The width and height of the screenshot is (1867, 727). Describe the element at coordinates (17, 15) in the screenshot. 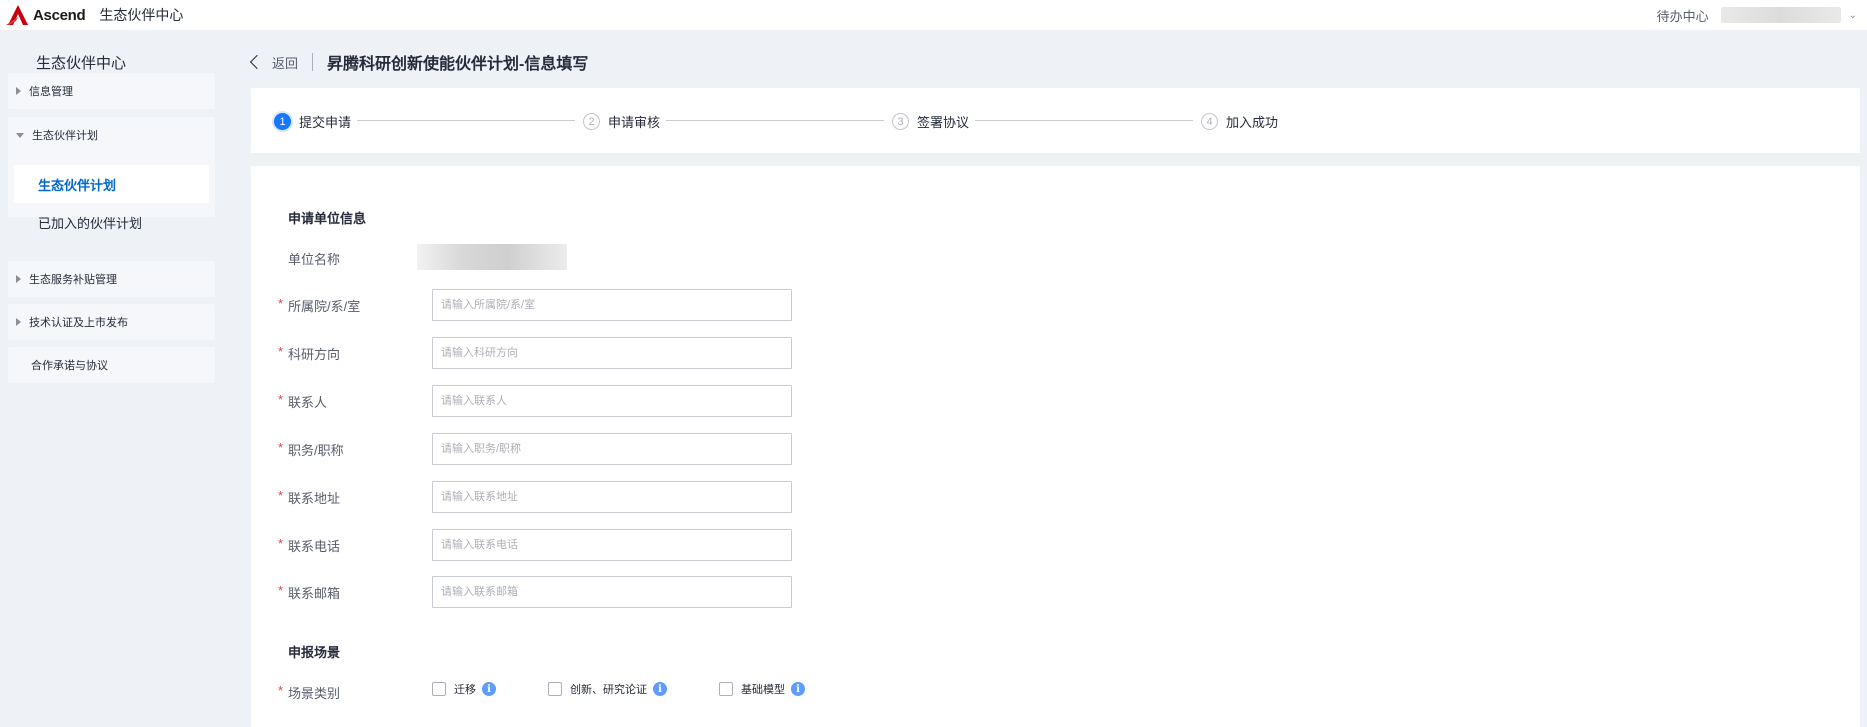

I see `ascend-logo-icon` at that location.